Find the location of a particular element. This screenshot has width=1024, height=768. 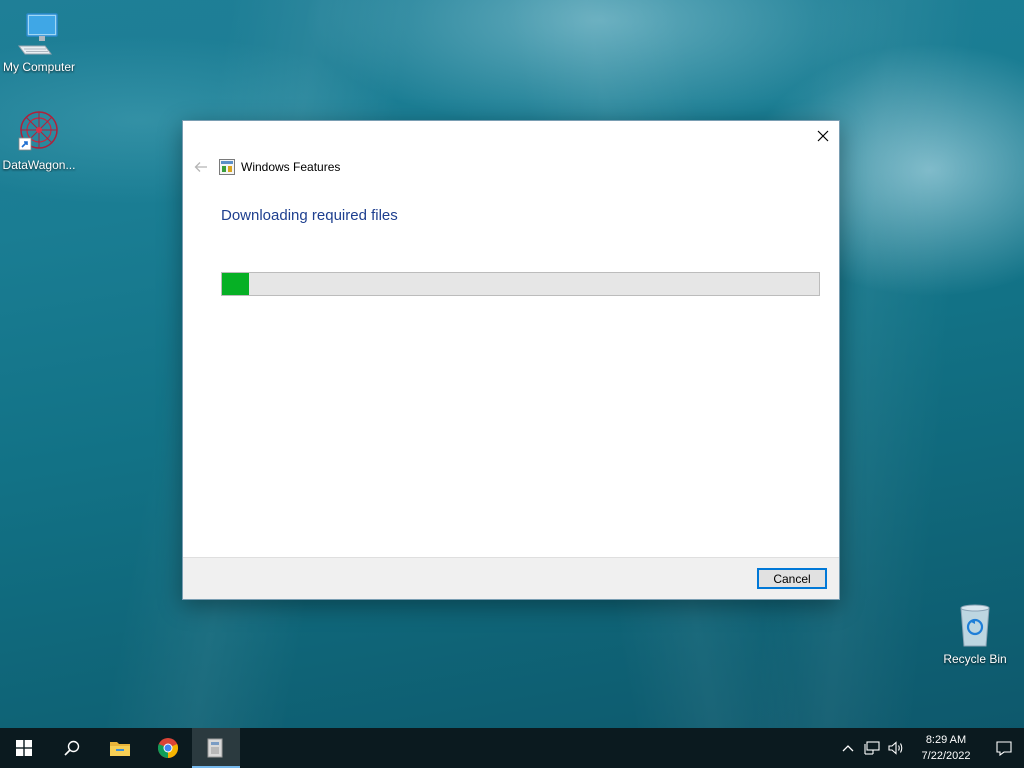

desktop-icon-label: My Computer is located at coordinates (39, 67).